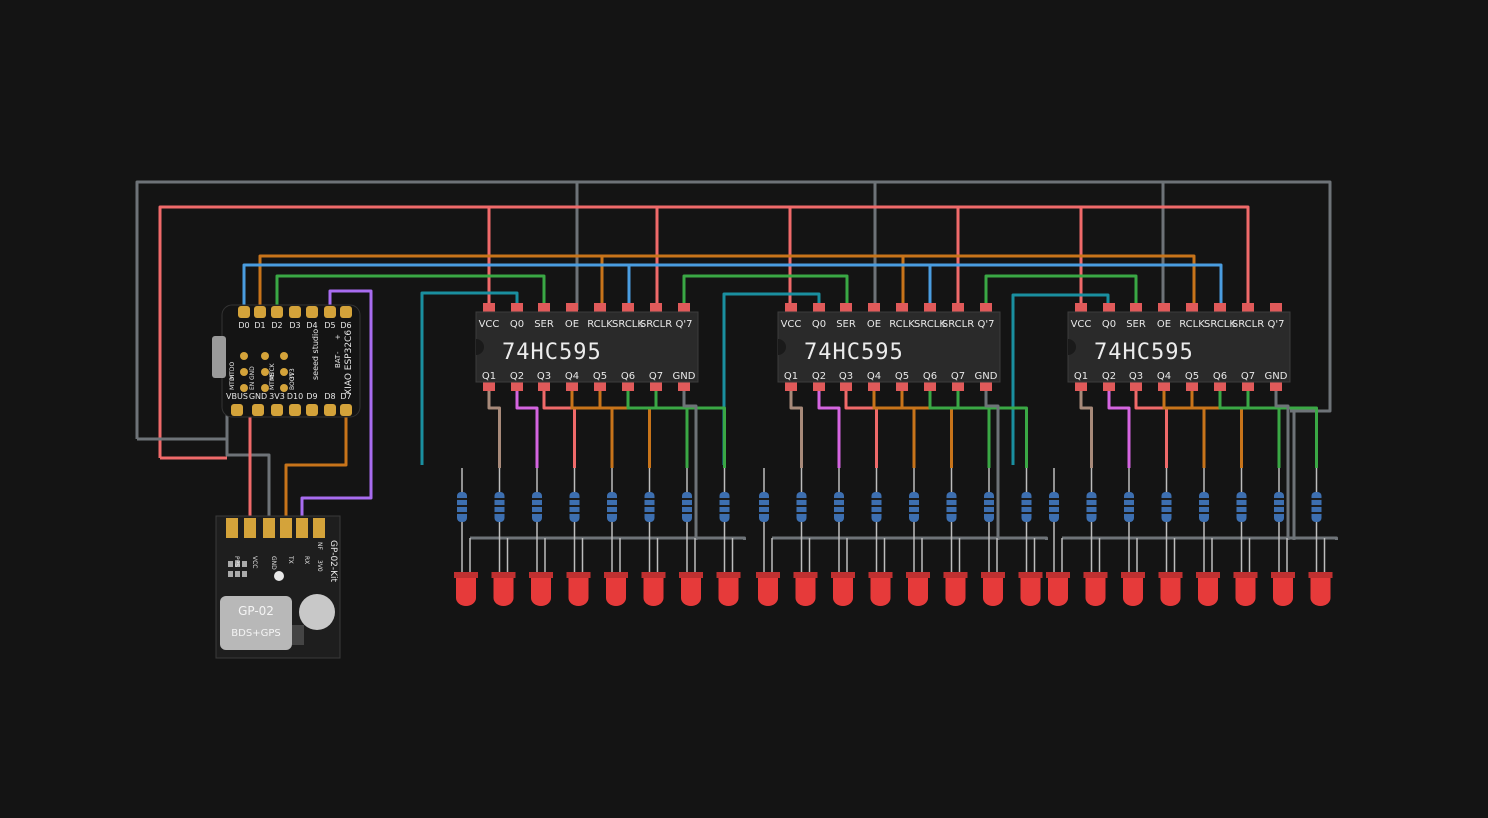 This screenshot has width=1488, height=818. What do you see at coordinates (319, 566) in the screenshot?
I see `gps-side-label: 3V0` at bounding box center [319, 566].